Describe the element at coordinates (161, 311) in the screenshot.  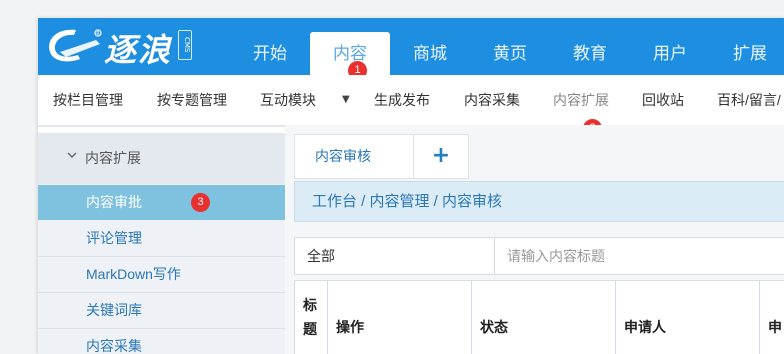
I see `sidebar-item-keywords: 关键词库` at that location.